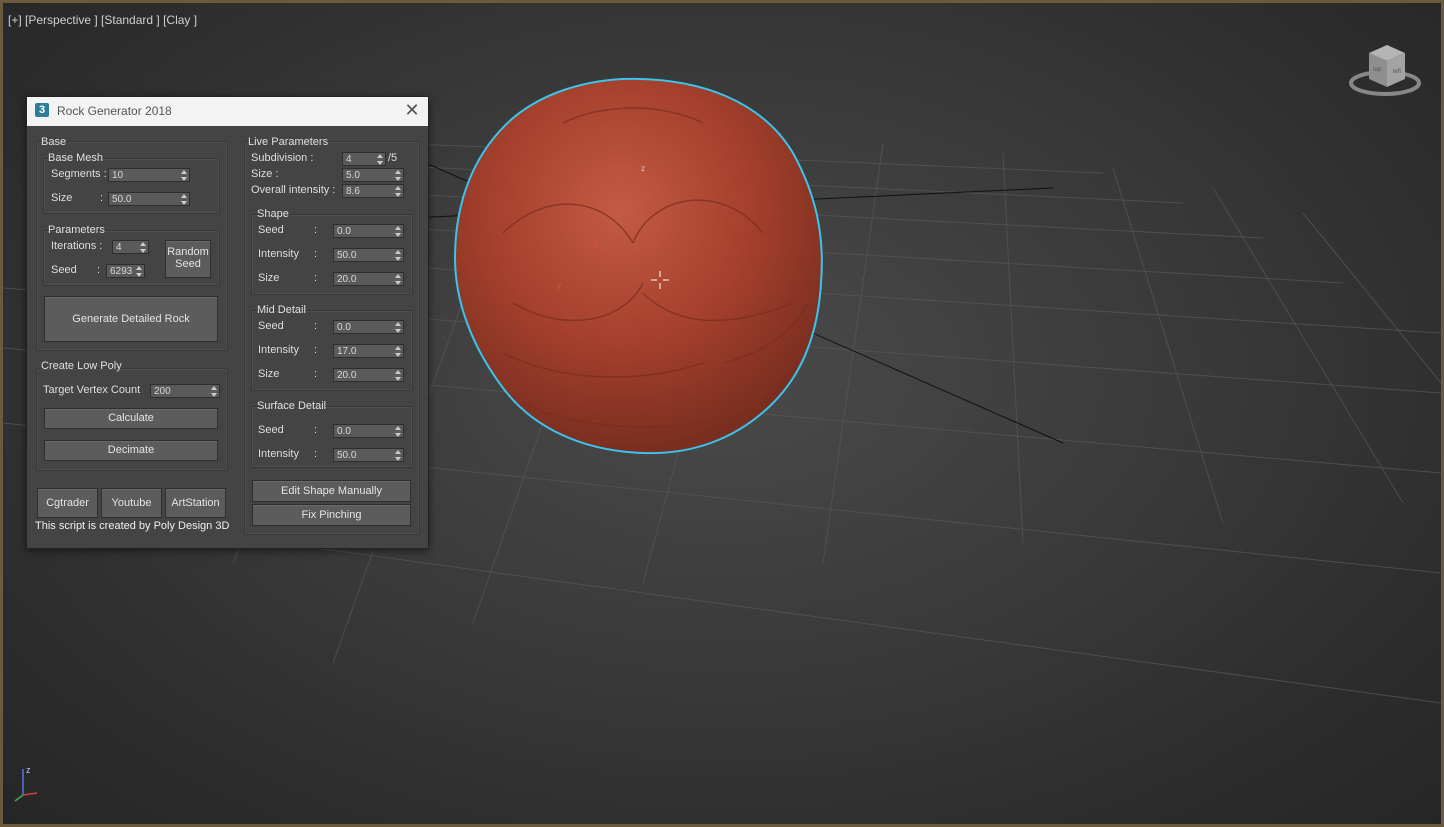  Describe the element at coordinates (293, 190) in the screenshot. I see `overall-intensity-label: Overall intensity :` at that location.